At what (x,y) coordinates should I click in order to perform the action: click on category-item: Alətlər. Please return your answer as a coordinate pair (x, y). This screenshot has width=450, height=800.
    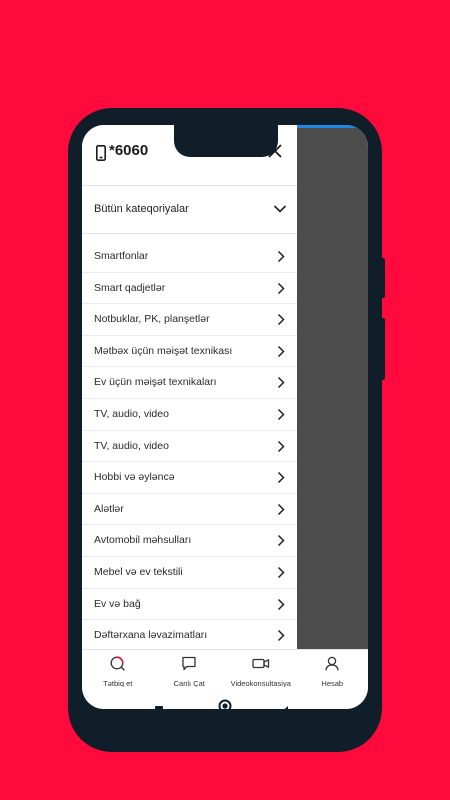
    Looking at the image, I should click on (189, 510).